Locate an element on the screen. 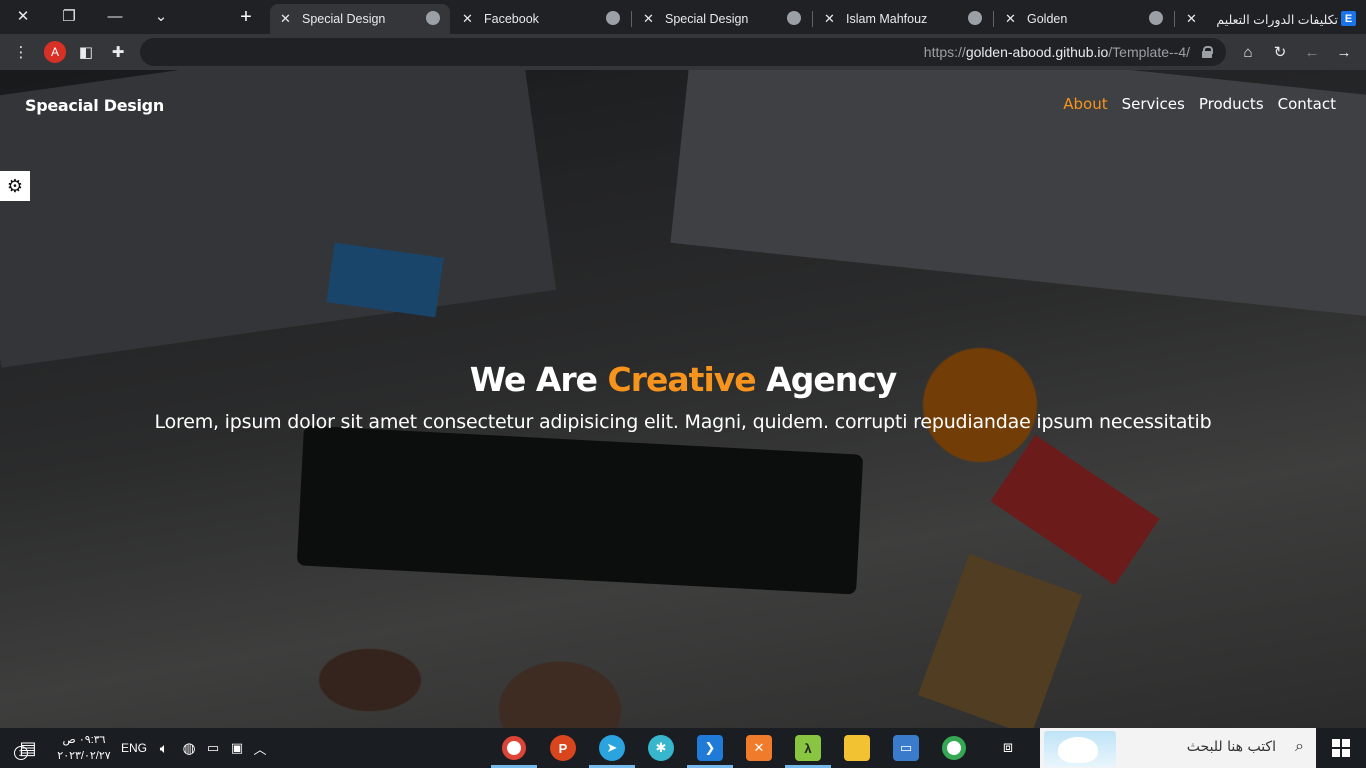  reload-icon: ↻ is located at coordinates (1280, 52).